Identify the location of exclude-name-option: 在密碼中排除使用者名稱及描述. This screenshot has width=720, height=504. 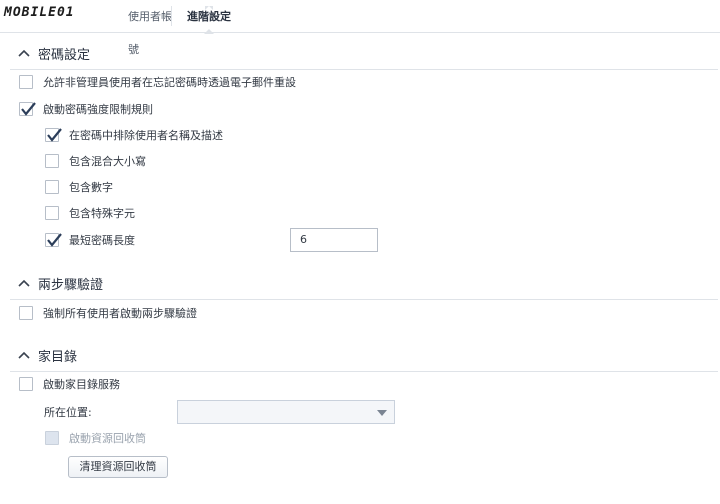
(134, 135).